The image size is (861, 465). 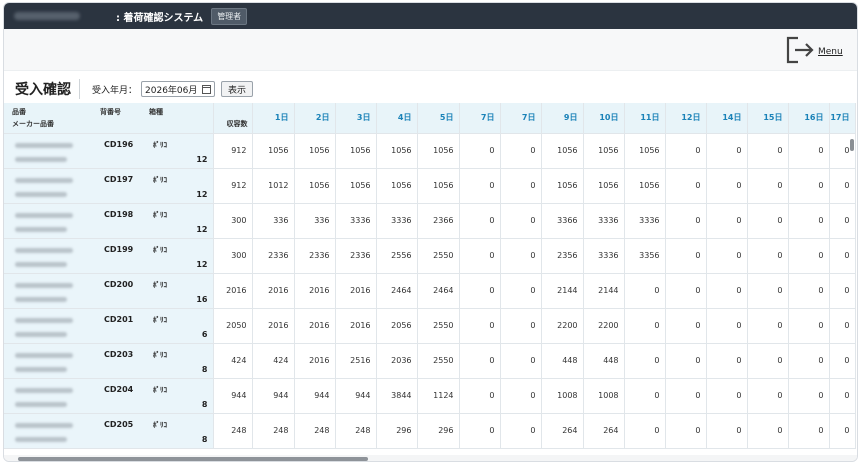 What do you see at coordinates (273, 256) in the screenshot?
I see `day-value-cell: 2336` at bounding box center [273, 256].